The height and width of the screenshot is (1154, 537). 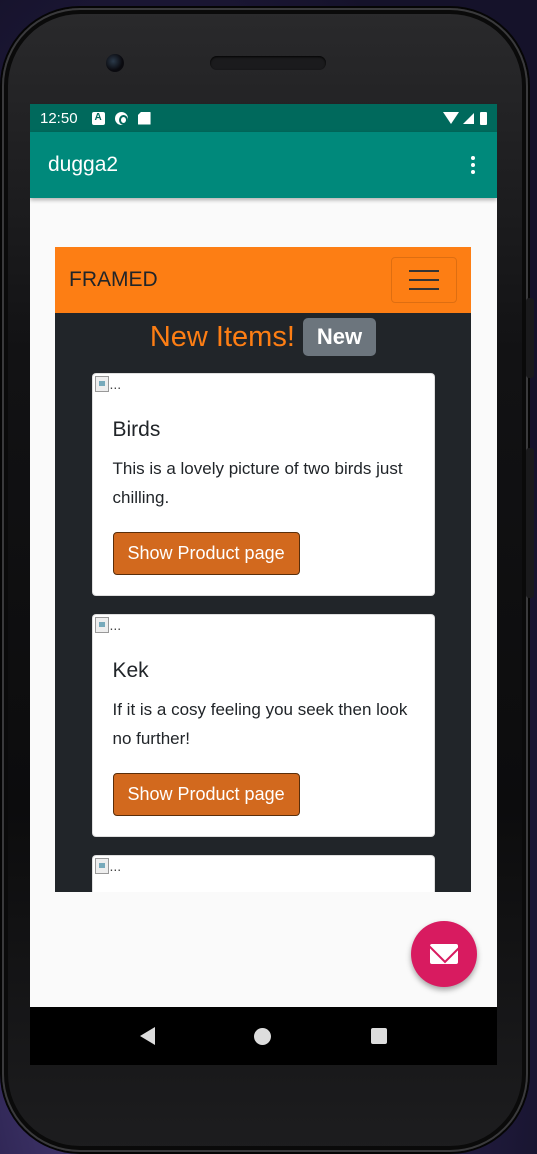 I want to click on p-notification-icon, so click(x=121, y=118).